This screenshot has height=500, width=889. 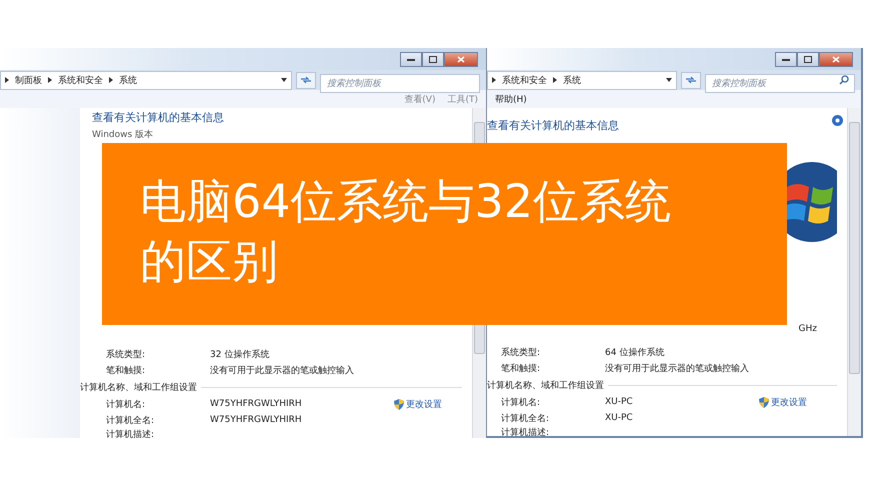 I want to click on section-label: Windows 版本, so click(x=123, y=134).